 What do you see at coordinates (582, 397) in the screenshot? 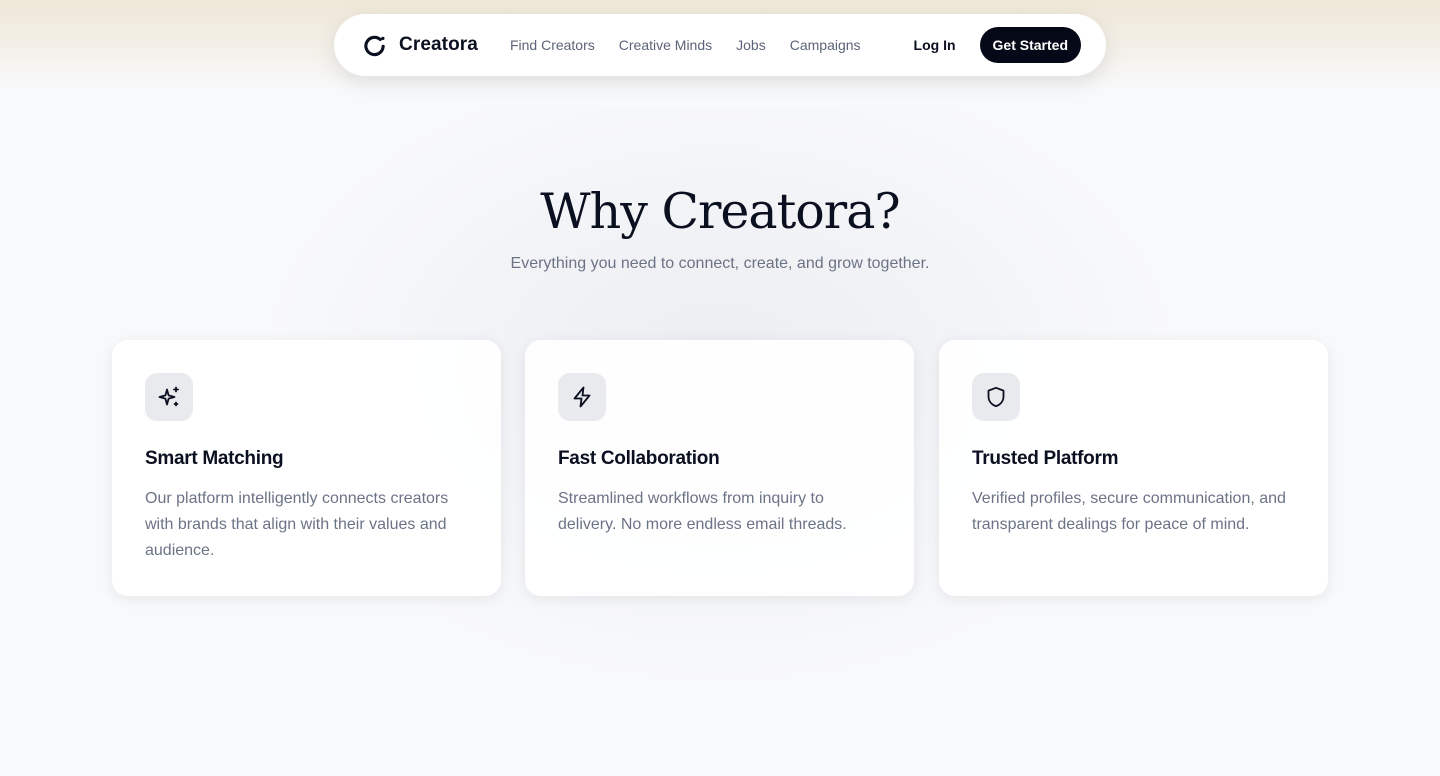
I see `lightning-icon` at bounding box center [582, 397].